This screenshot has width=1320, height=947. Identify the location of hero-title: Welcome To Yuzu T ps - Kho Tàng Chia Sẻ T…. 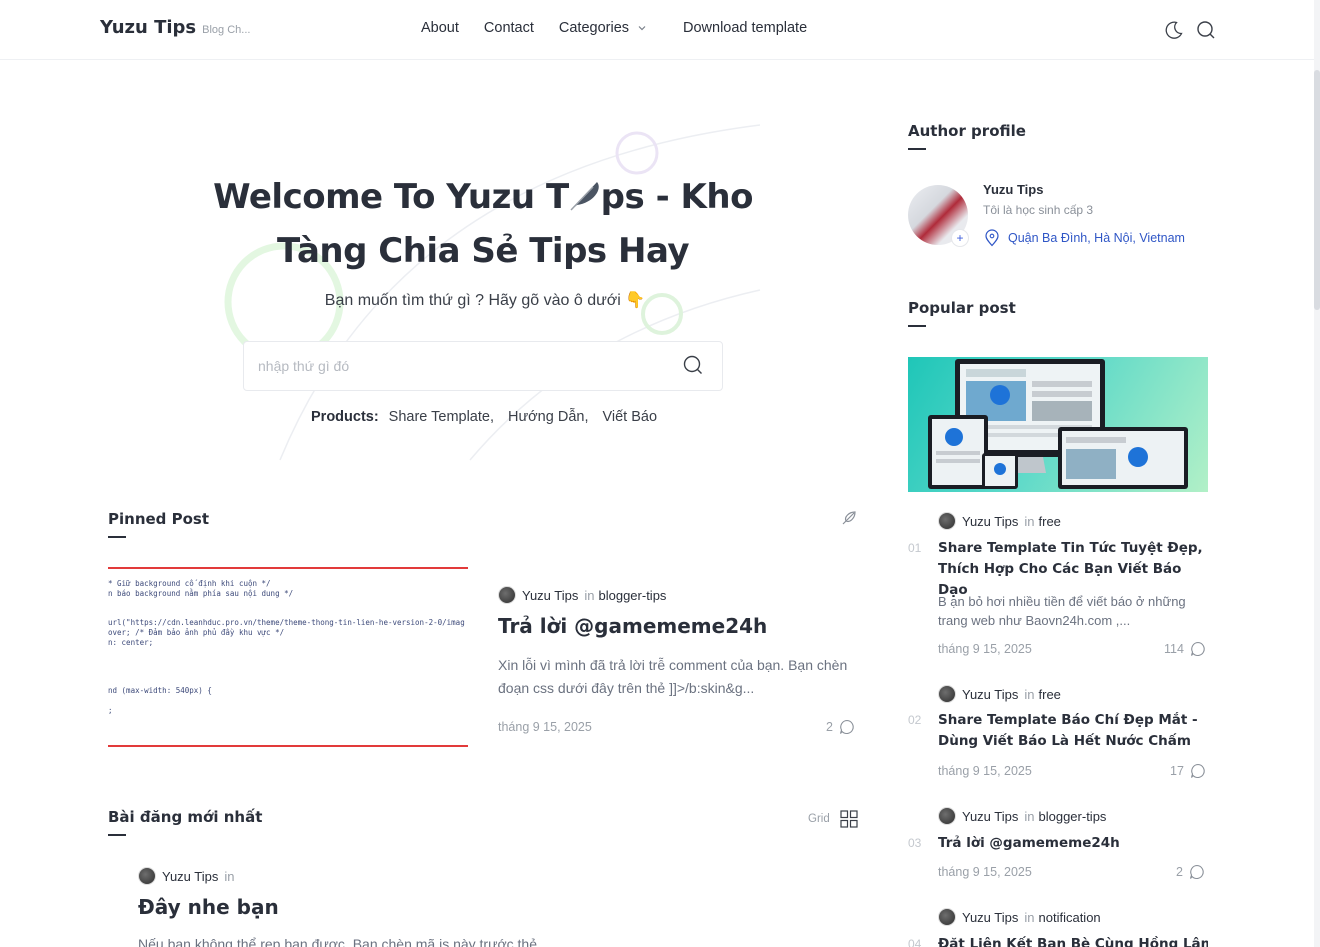
(483, 224).